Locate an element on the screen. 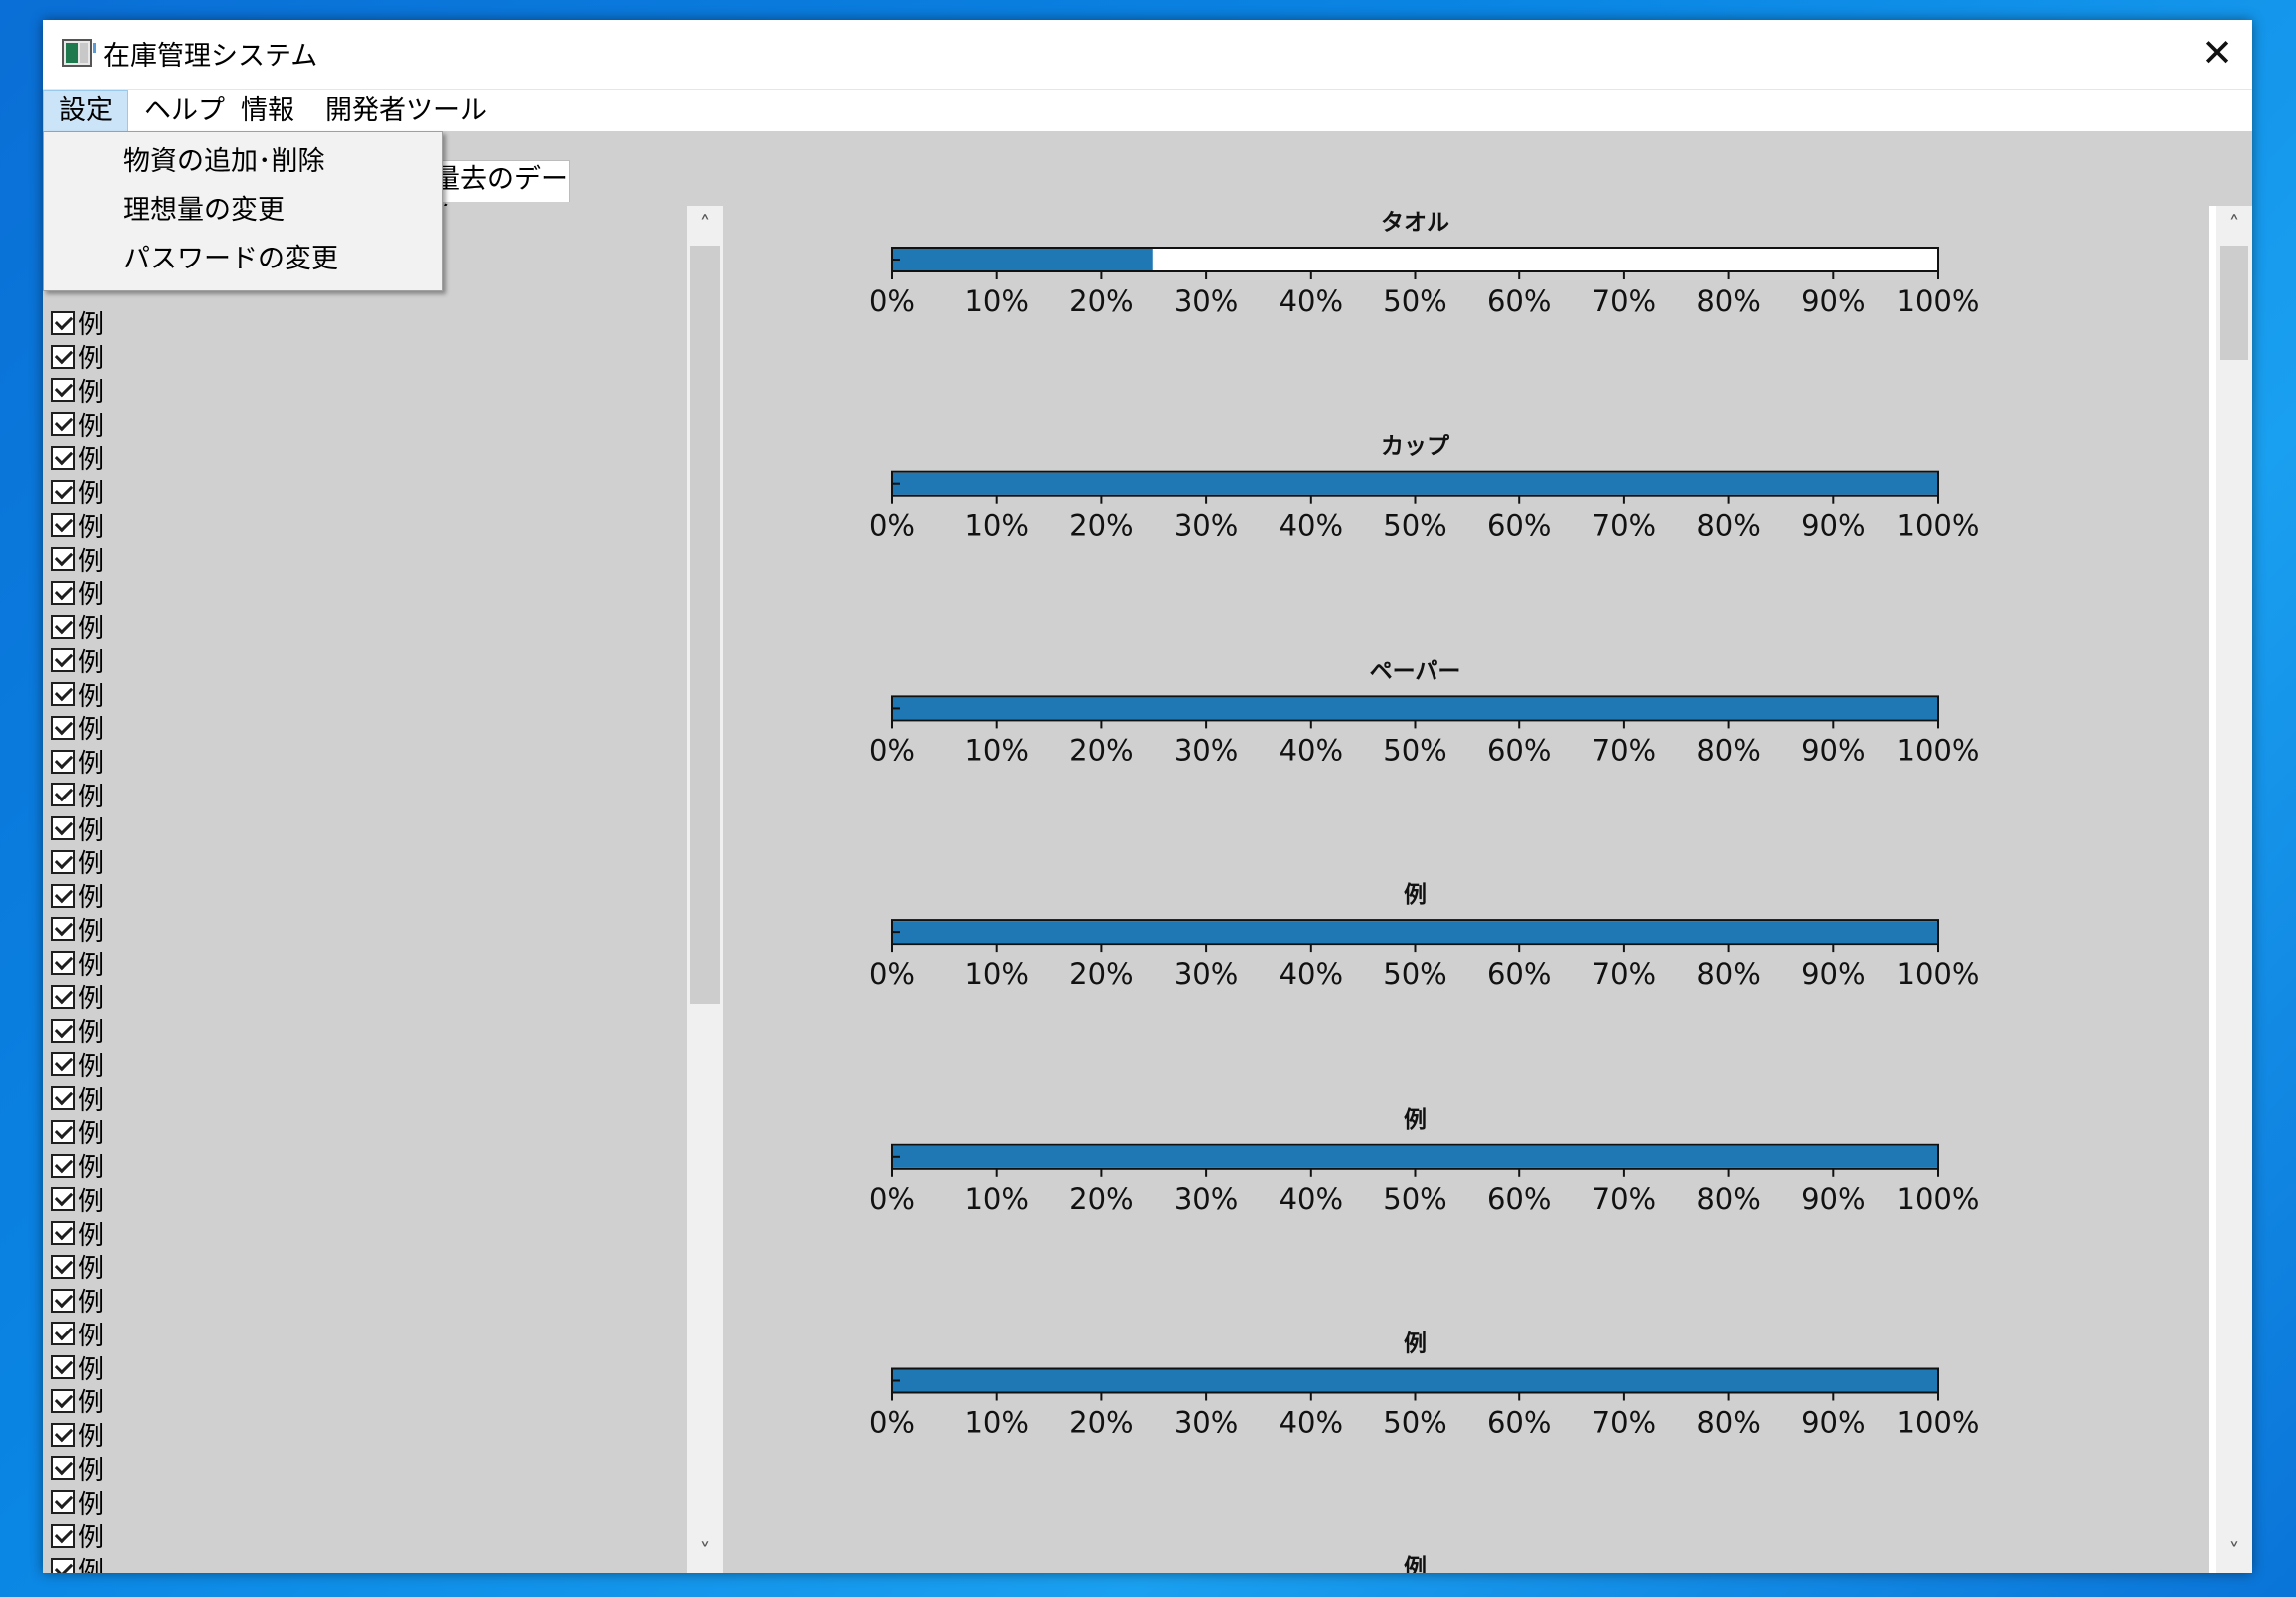 The width and height of the screenshot is (2296, 1597). x-tick-label: 100% is located at coordinates (1939, 301).